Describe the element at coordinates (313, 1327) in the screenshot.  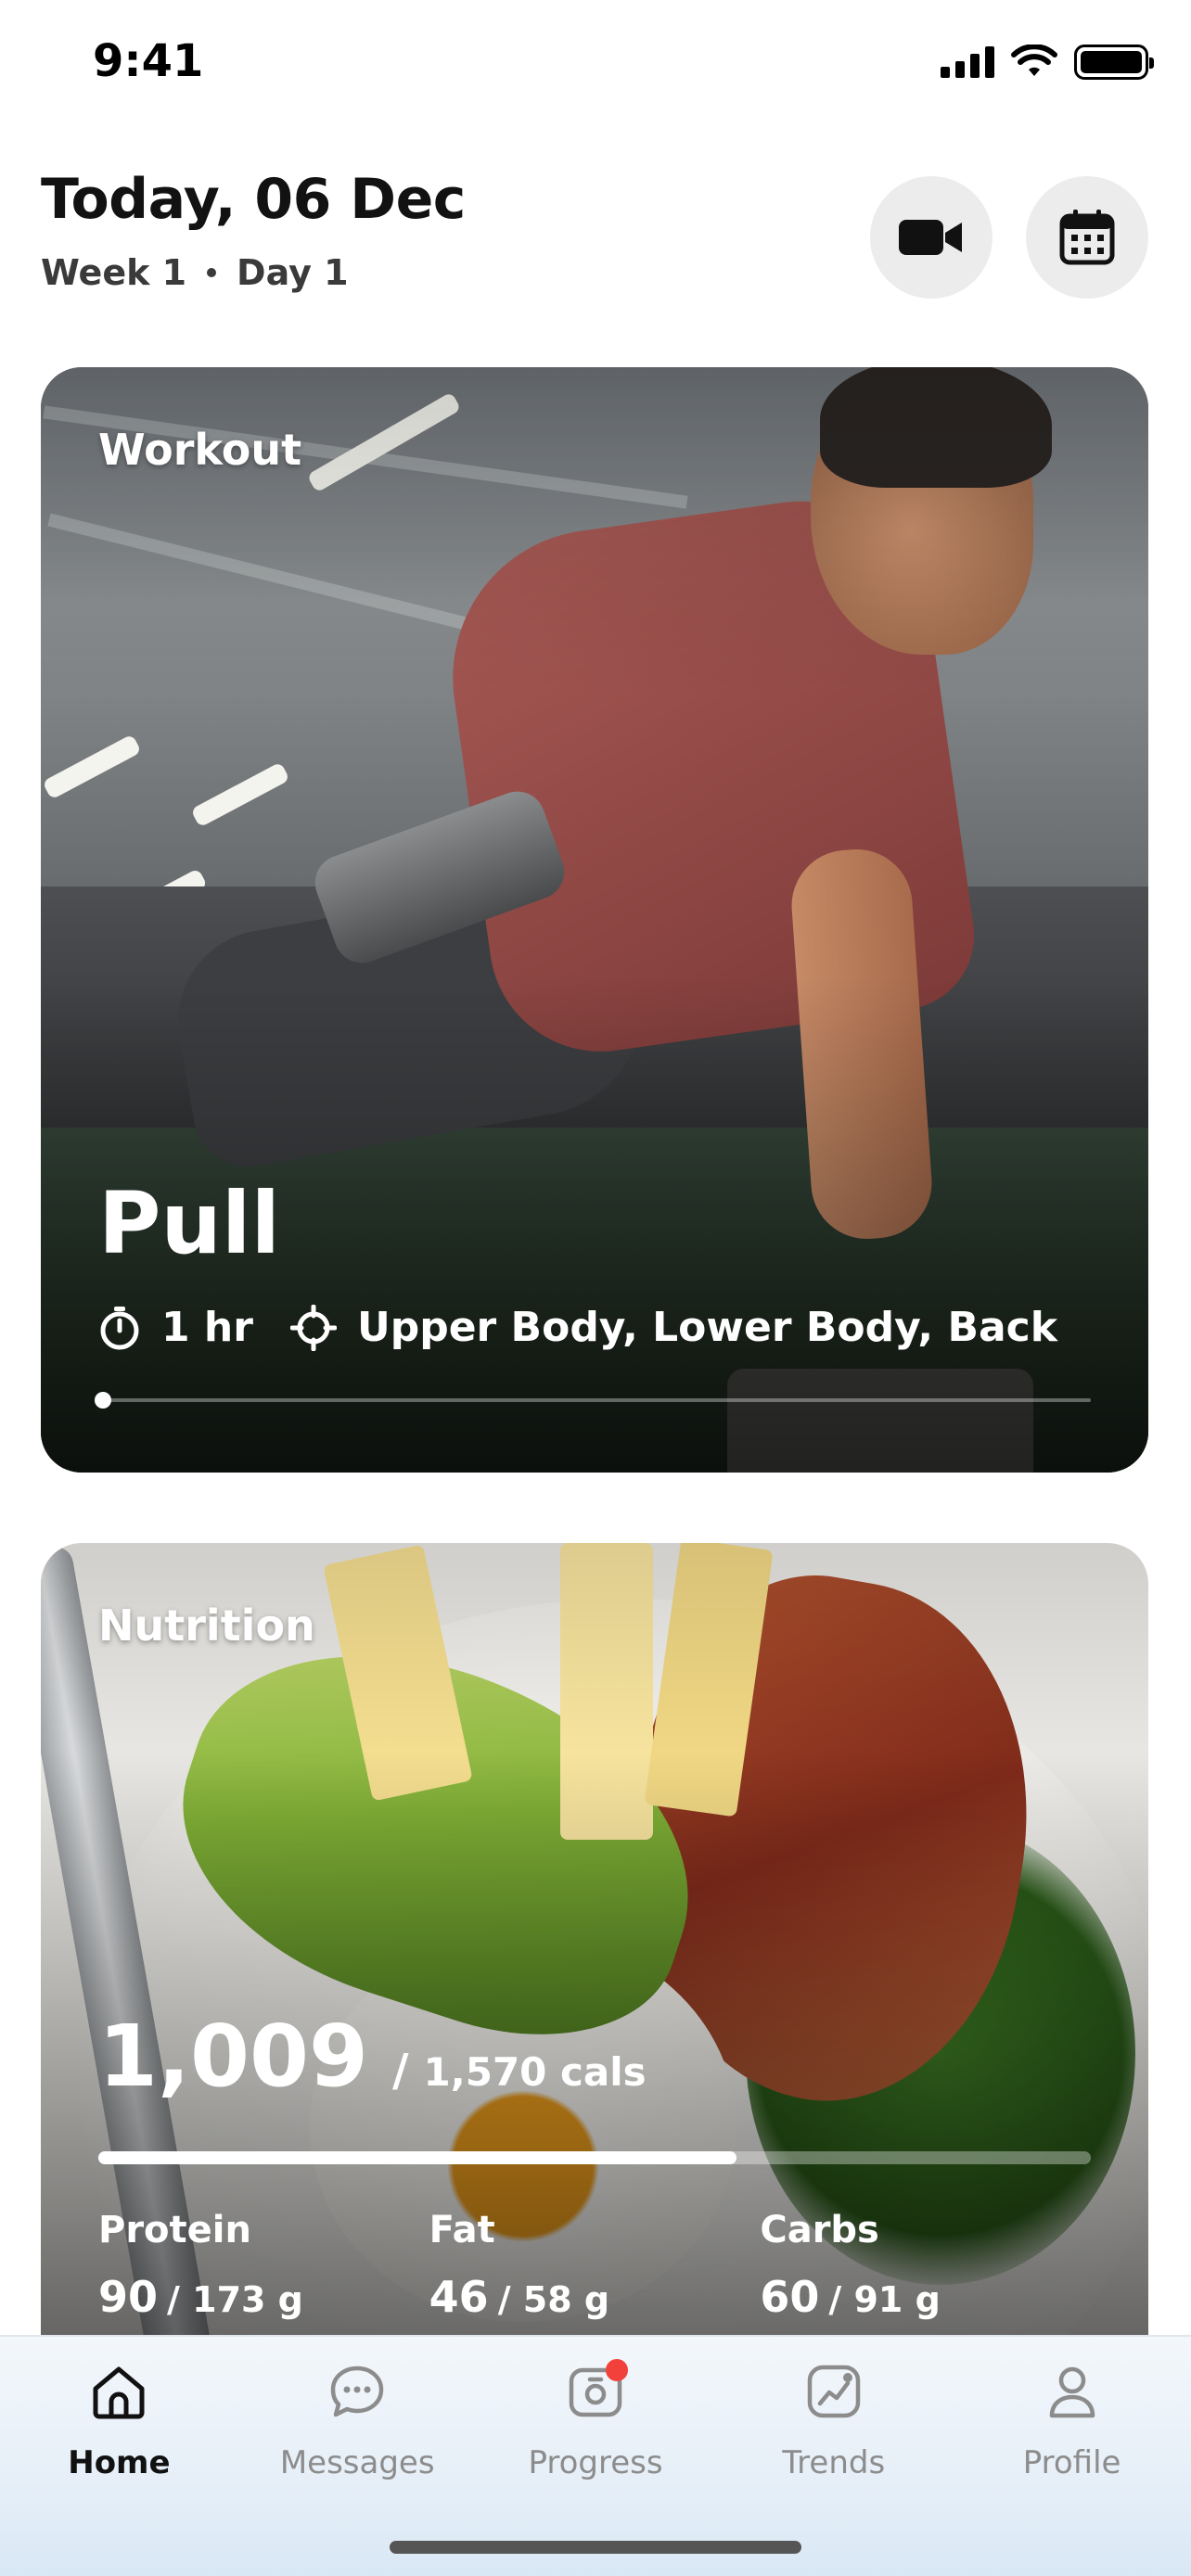
I see `target-crosshair-icon` at that location.